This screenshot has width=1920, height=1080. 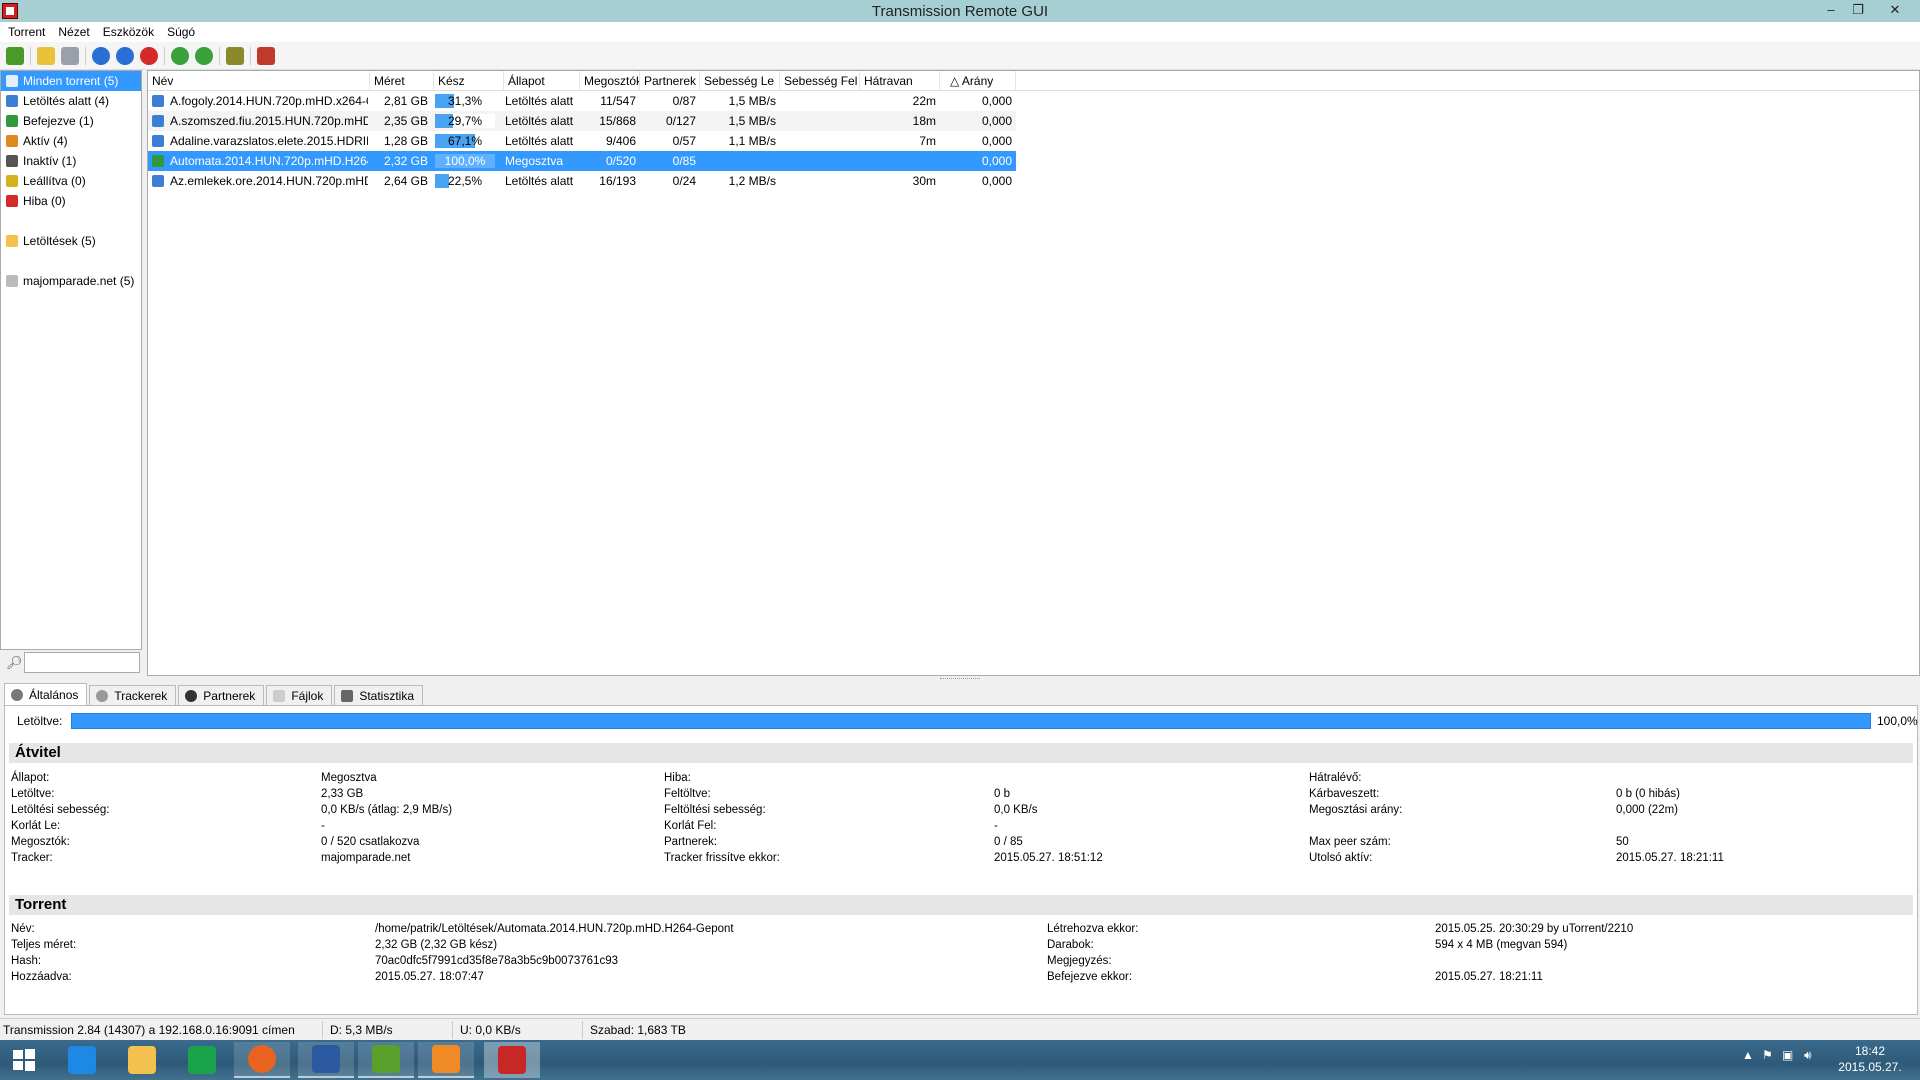 I want to click on column-seeds: Megosztók, so click(x=610, y=81).